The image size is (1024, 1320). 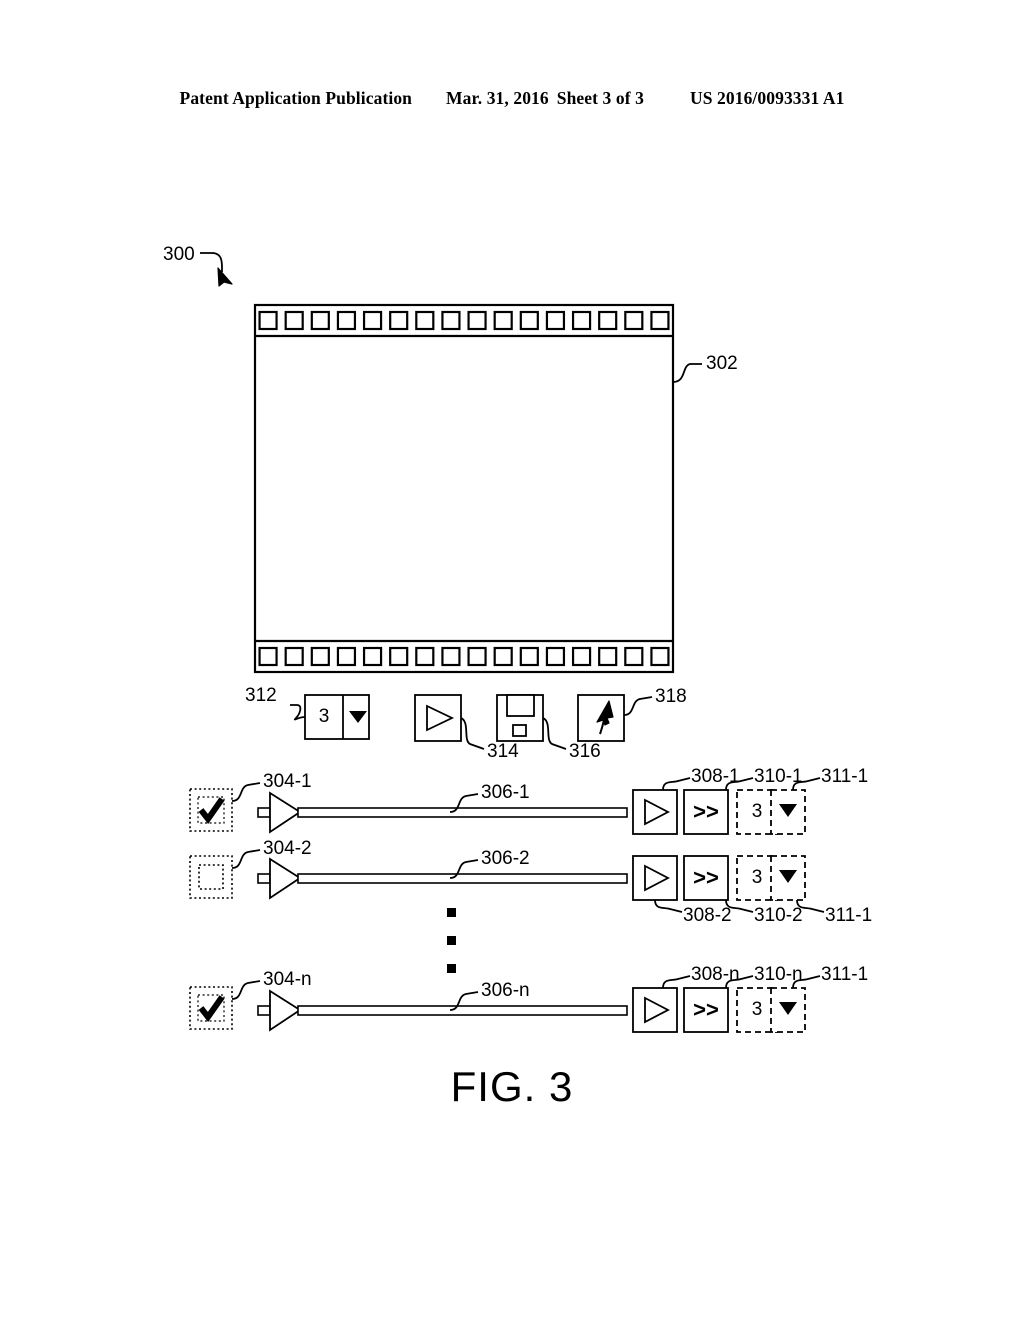 I want to click on toolbar-play-button, so click(x=438, y=718).